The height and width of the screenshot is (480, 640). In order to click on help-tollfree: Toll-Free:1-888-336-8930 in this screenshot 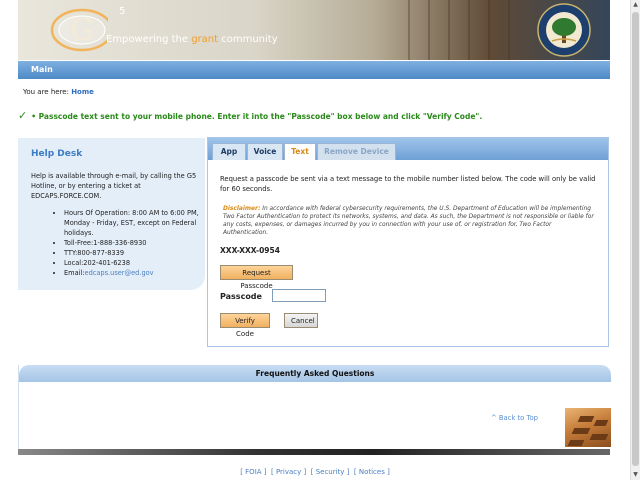, I will do `click(134, 243)`.